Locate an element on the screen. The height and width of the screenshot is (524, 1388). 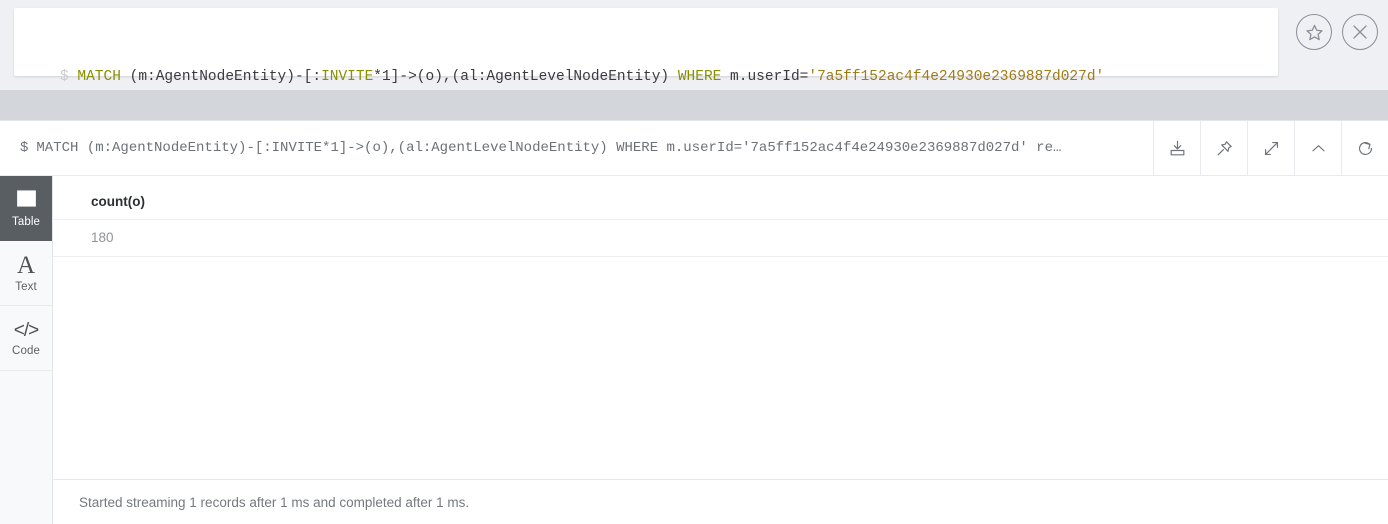
result-table-head: count(o) is located at coordinates (720, 204).